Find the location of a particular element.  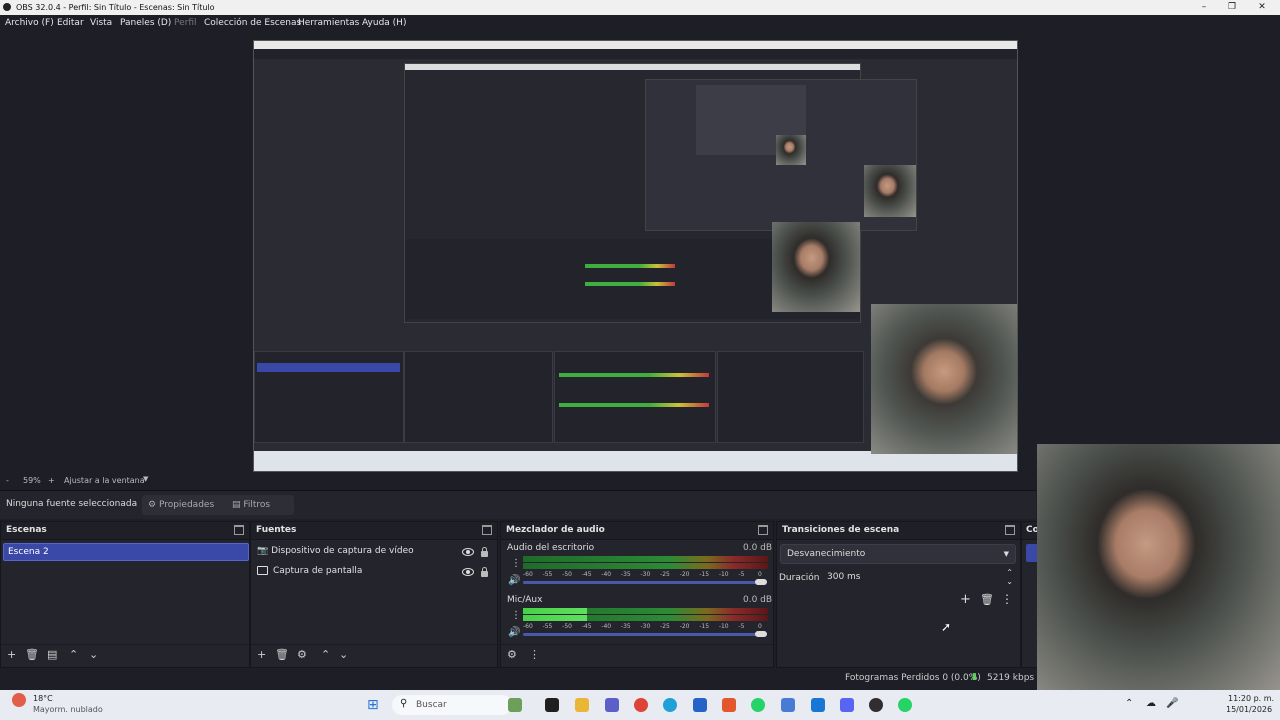

menu-paneles: Paneles (D) is located at coordinates (145, 23).